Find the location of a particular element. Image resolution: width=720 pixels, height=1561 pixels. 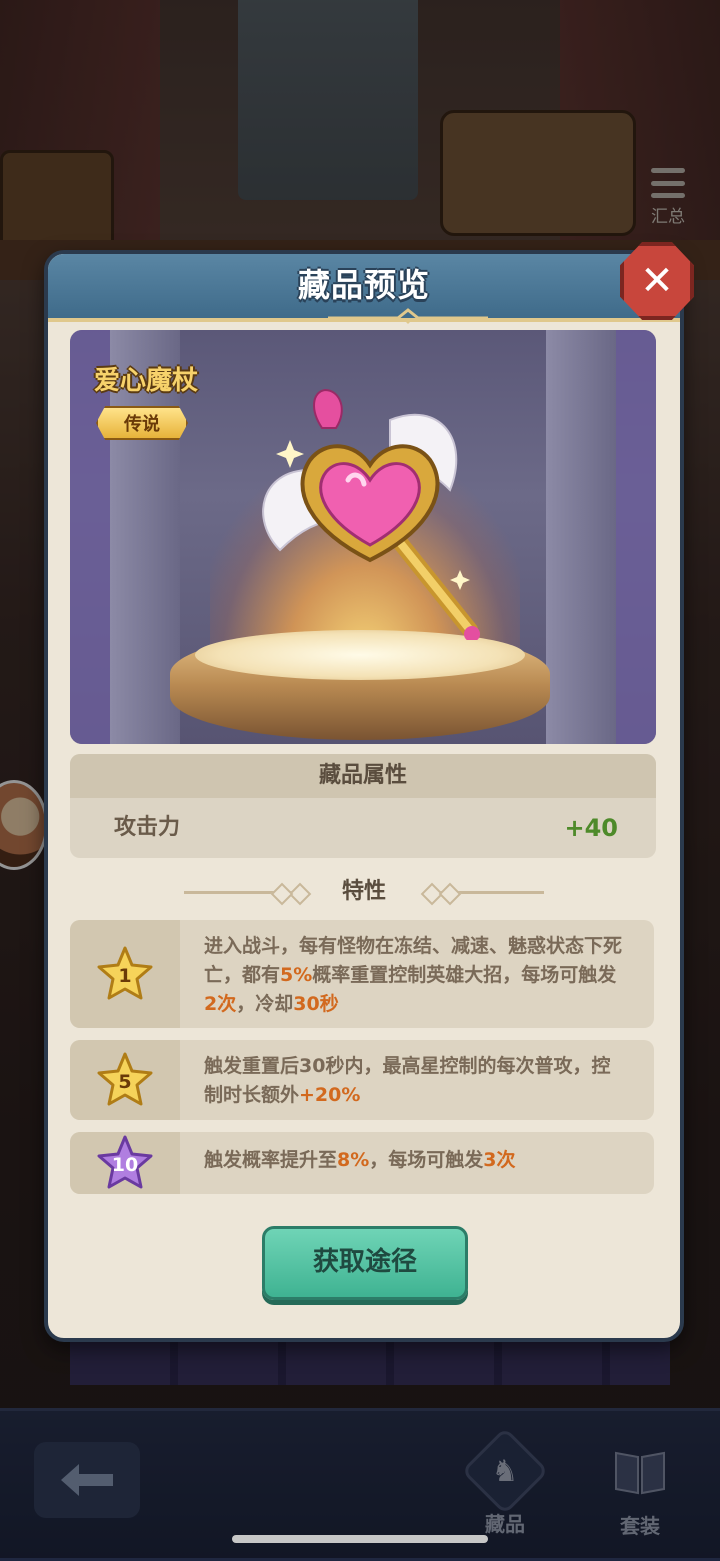

star-icon: 1 is located at coordinates (125, 974).